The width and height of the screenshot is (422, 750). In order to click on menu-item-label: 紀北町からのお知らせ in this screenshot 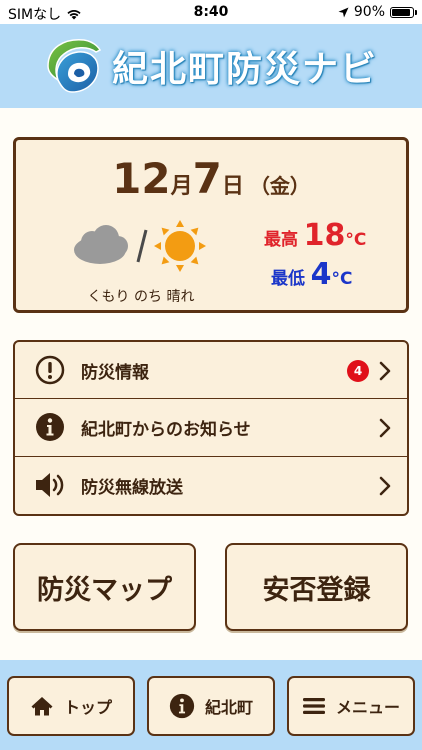, I will do `click(166, 429)`.